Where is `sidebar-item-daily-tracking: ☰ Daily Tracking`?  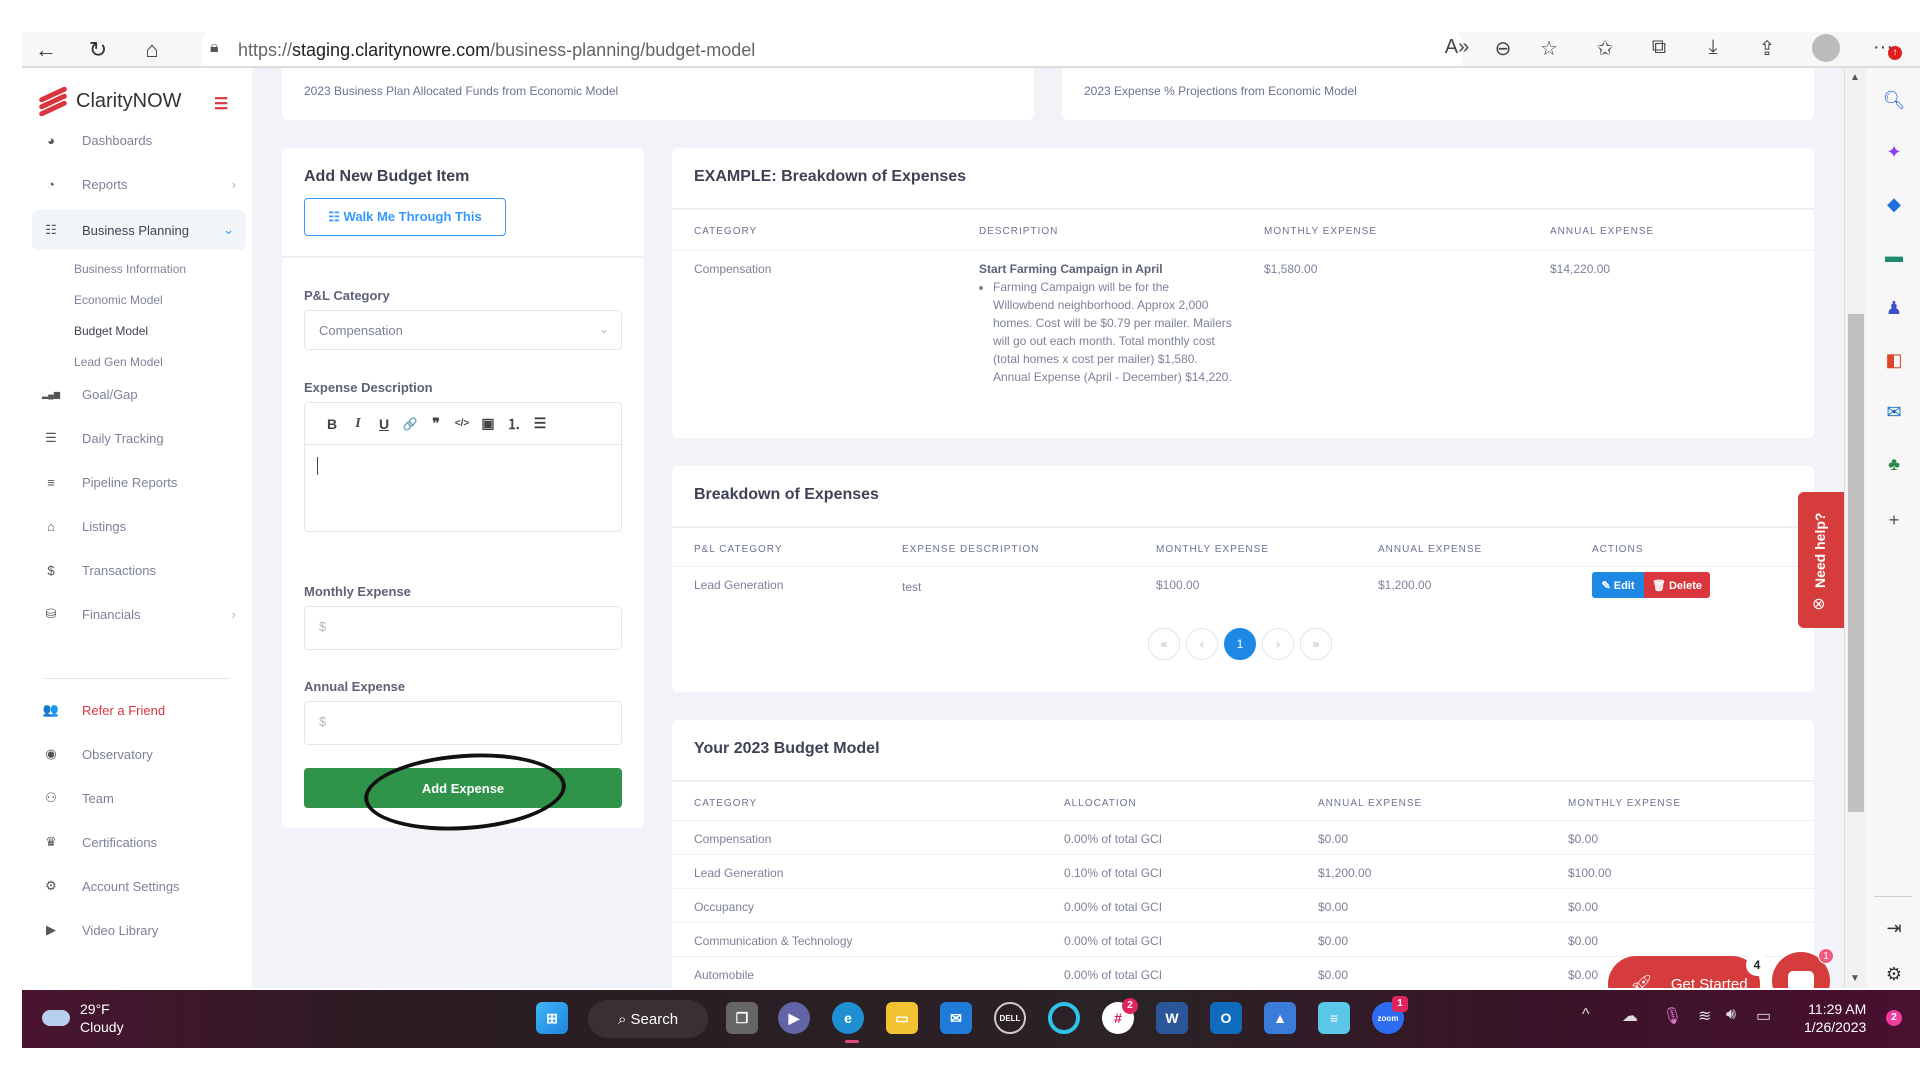 sidebar-item-daily-tracking: ☰ Daily Tracking is located at coordinates (137, 438).